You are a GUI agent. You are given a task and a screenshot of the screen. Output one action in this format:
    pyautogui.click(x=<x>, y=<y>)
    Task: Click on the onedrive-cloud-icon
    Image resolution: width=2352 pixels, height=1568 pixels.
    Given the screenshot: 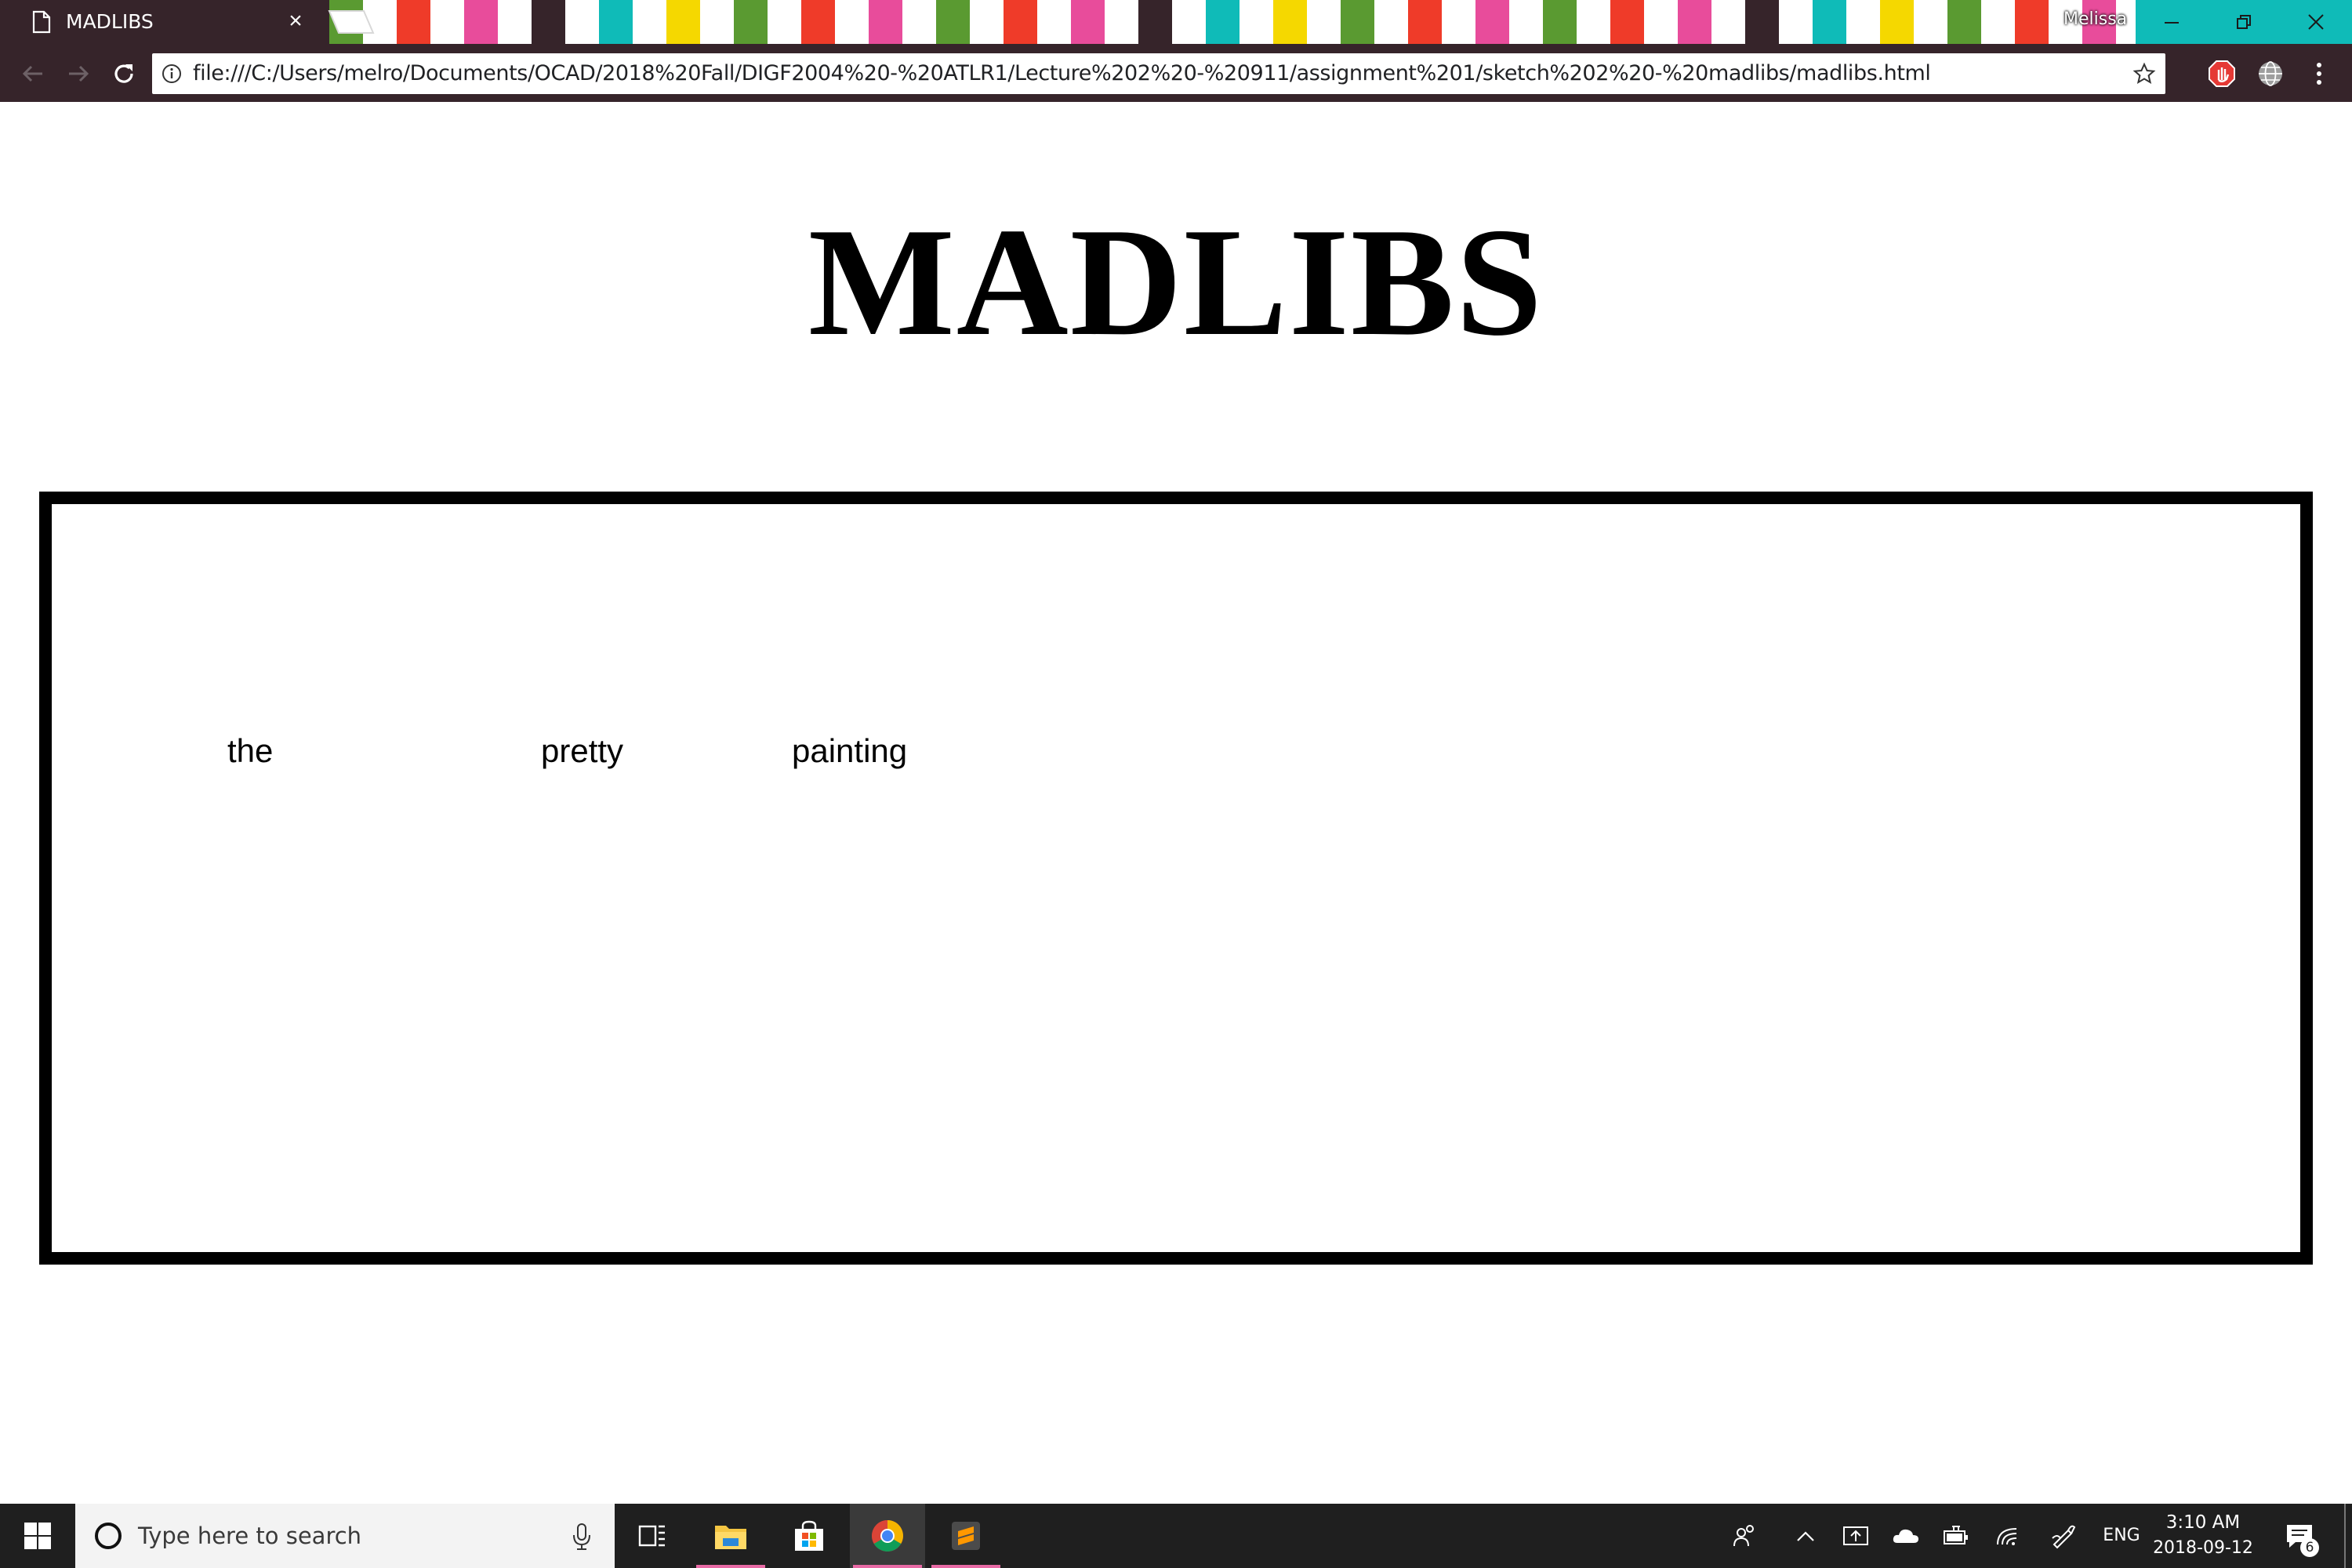 What is the action you would take?
    pyautogui.click(x=1905, y=1536)
    